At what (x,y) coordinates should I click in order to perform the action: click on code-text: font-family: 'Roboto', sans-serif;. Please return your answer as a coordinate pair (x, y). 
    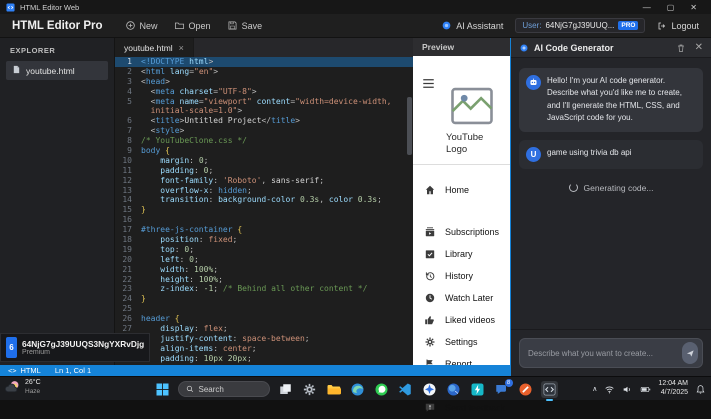
    Looking at the image, I should click on (233, 180).